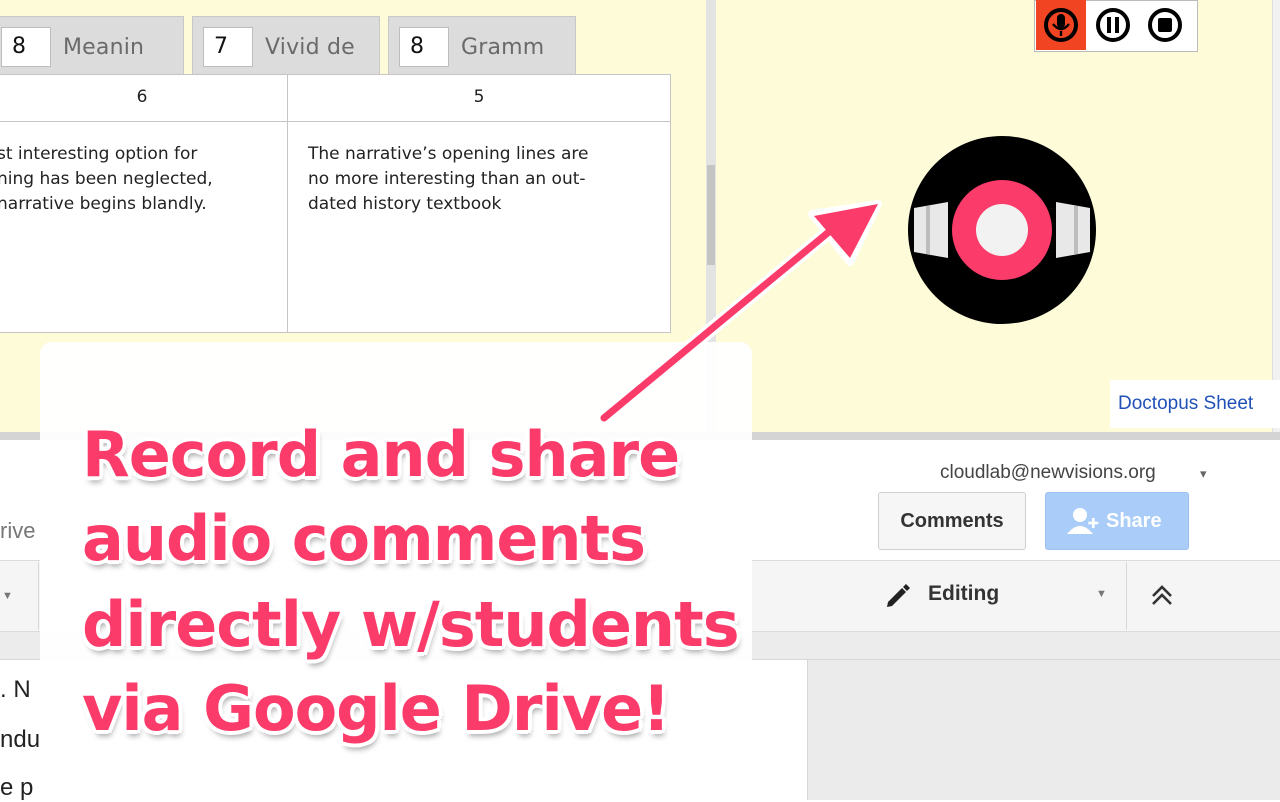 The height and width of the screenshot is (802, 1280). I want to click on account-email: cloudlab@newvisions.org, so click(1048, 473).